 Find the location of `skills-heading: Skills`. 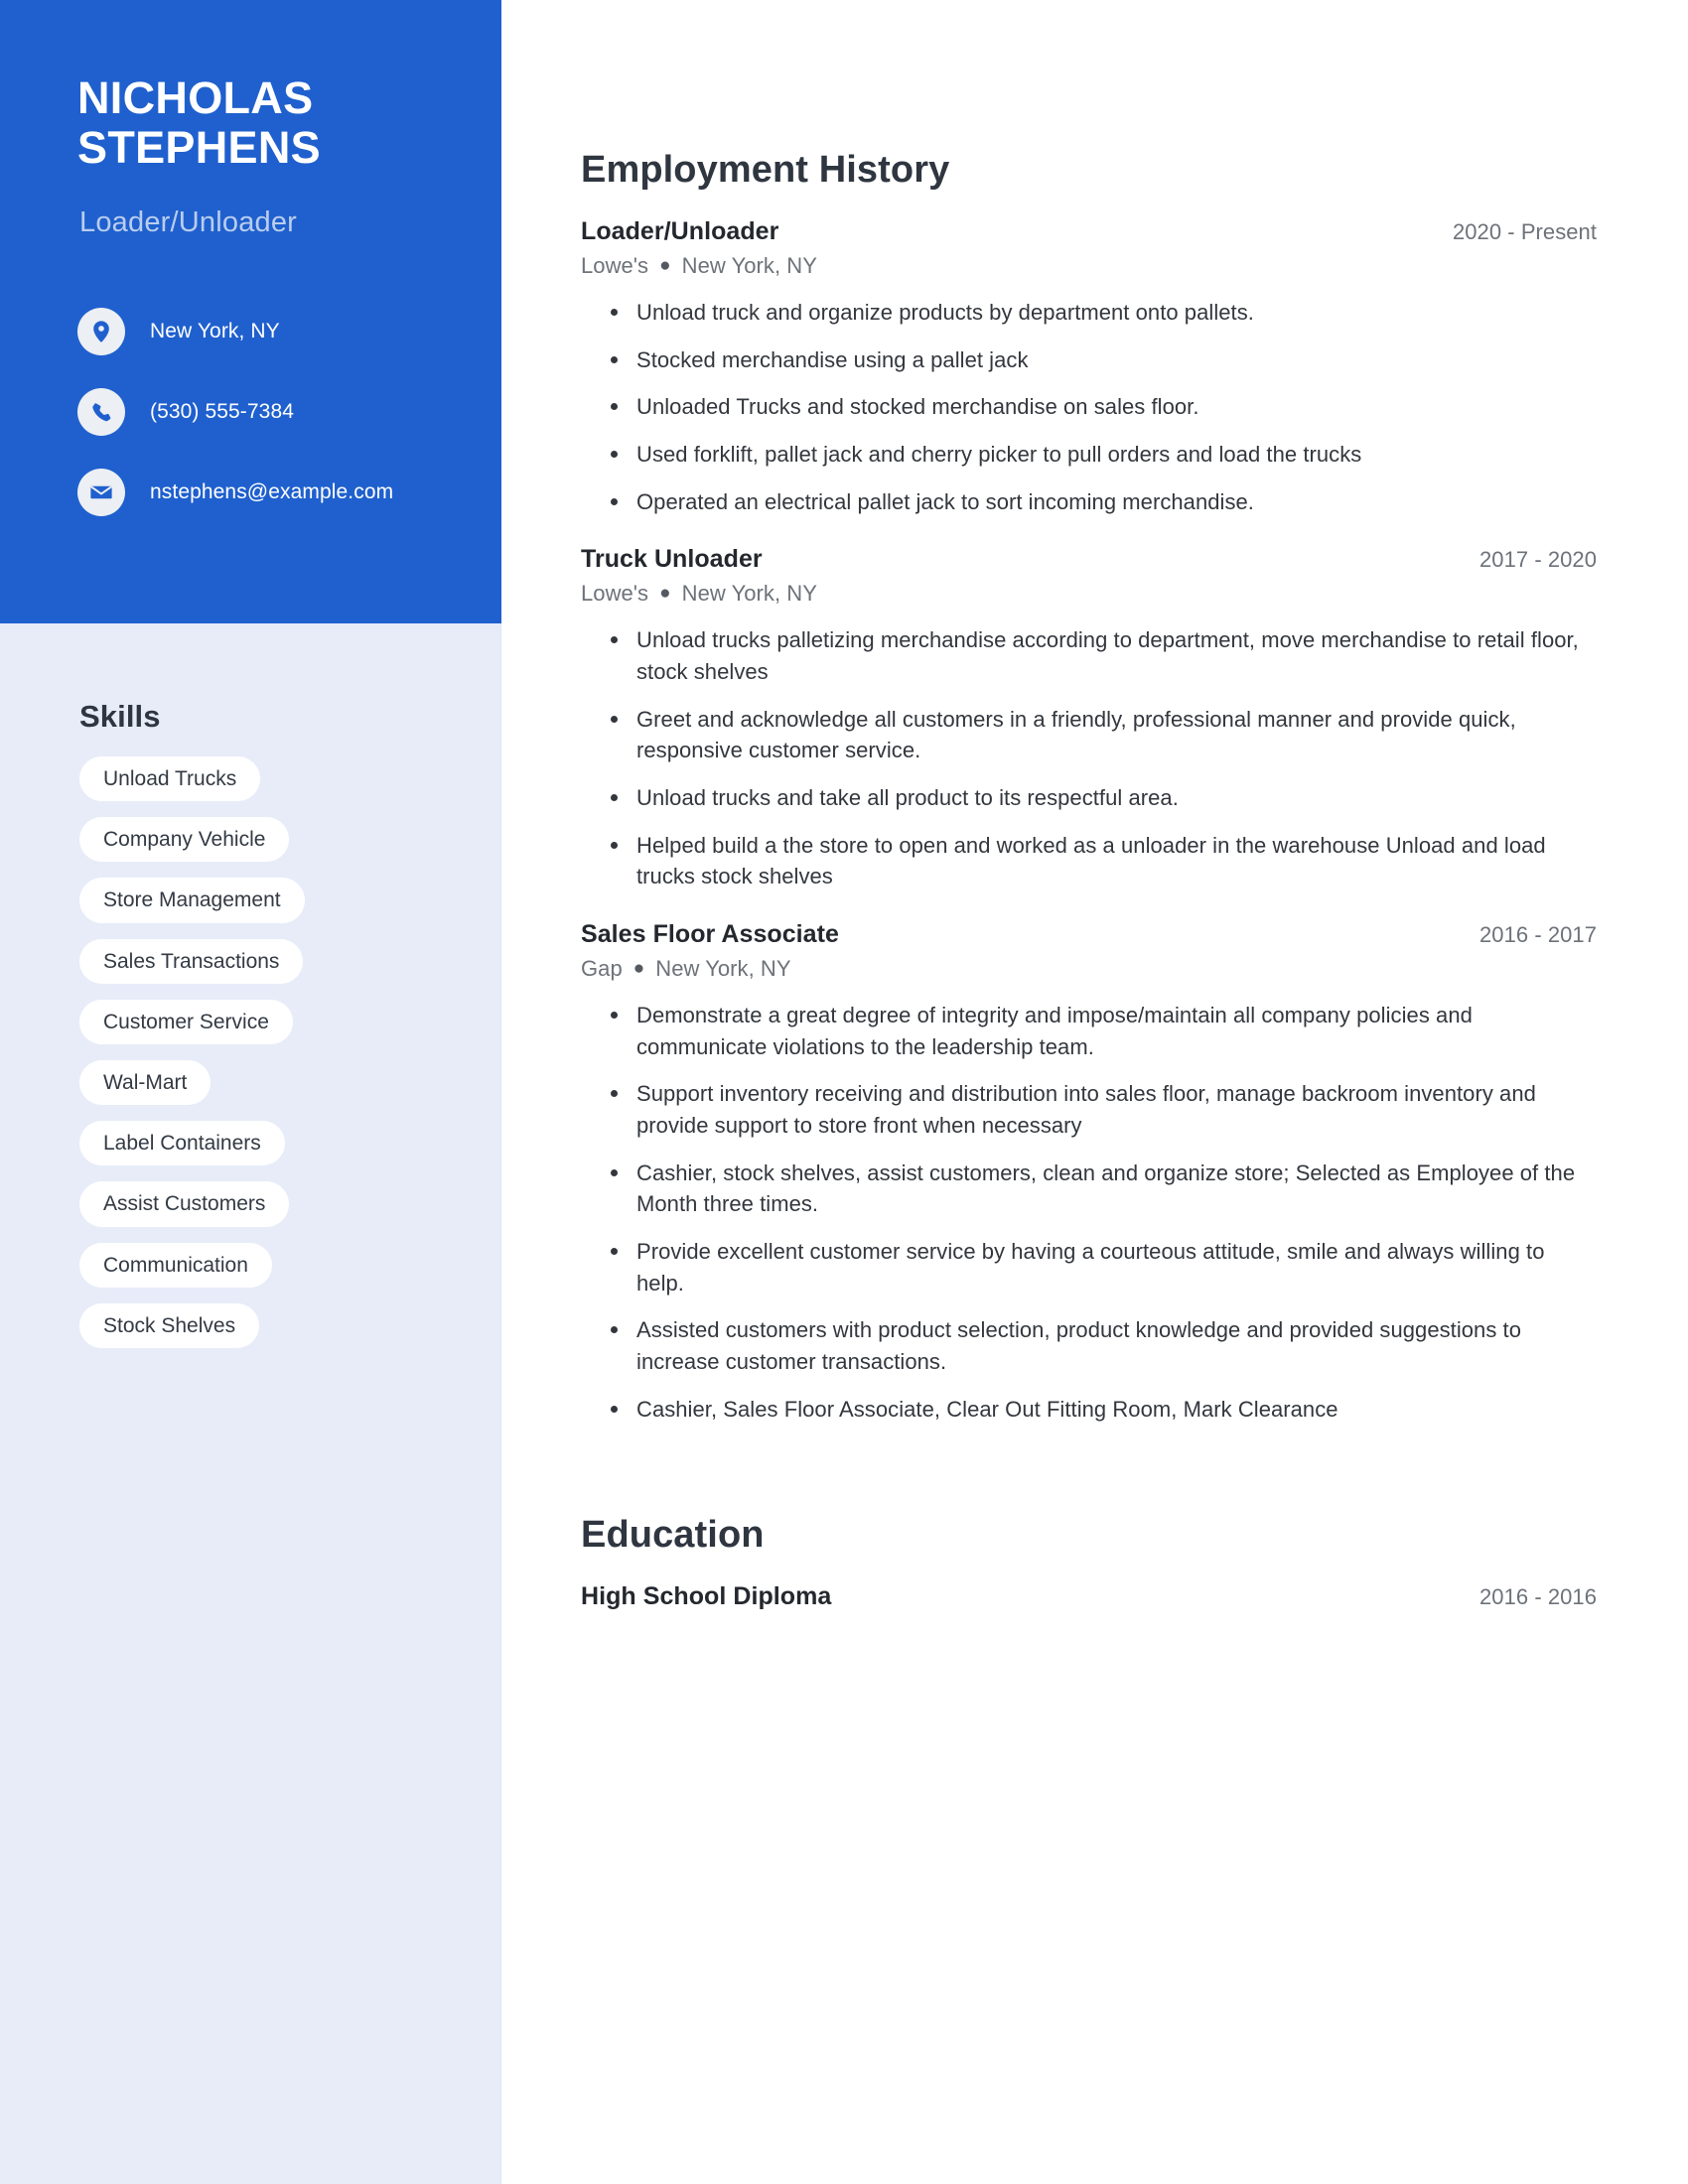

skills-heading: Skills is located at coordinates (120, 716).